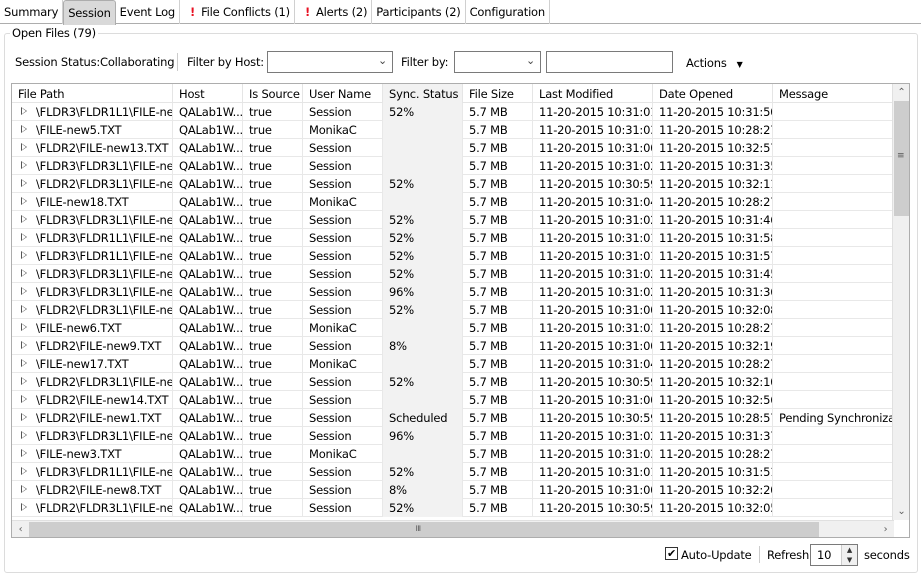 The image size is (921, 576). What do you see at coordinates (208, 93) in the screenshot?
I see `column-header: Host` at bounding box center [208, 93].